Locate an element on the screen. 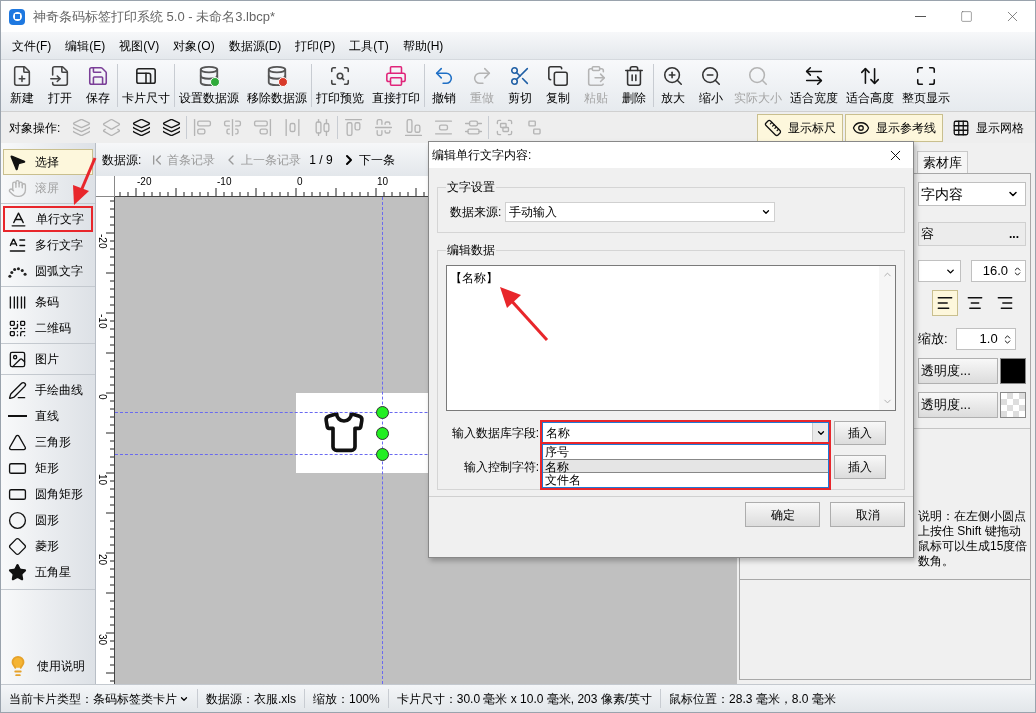 This screenshot has width=1036, height=713. menu-item: 视图(V) is located at coordinates (139, 45).